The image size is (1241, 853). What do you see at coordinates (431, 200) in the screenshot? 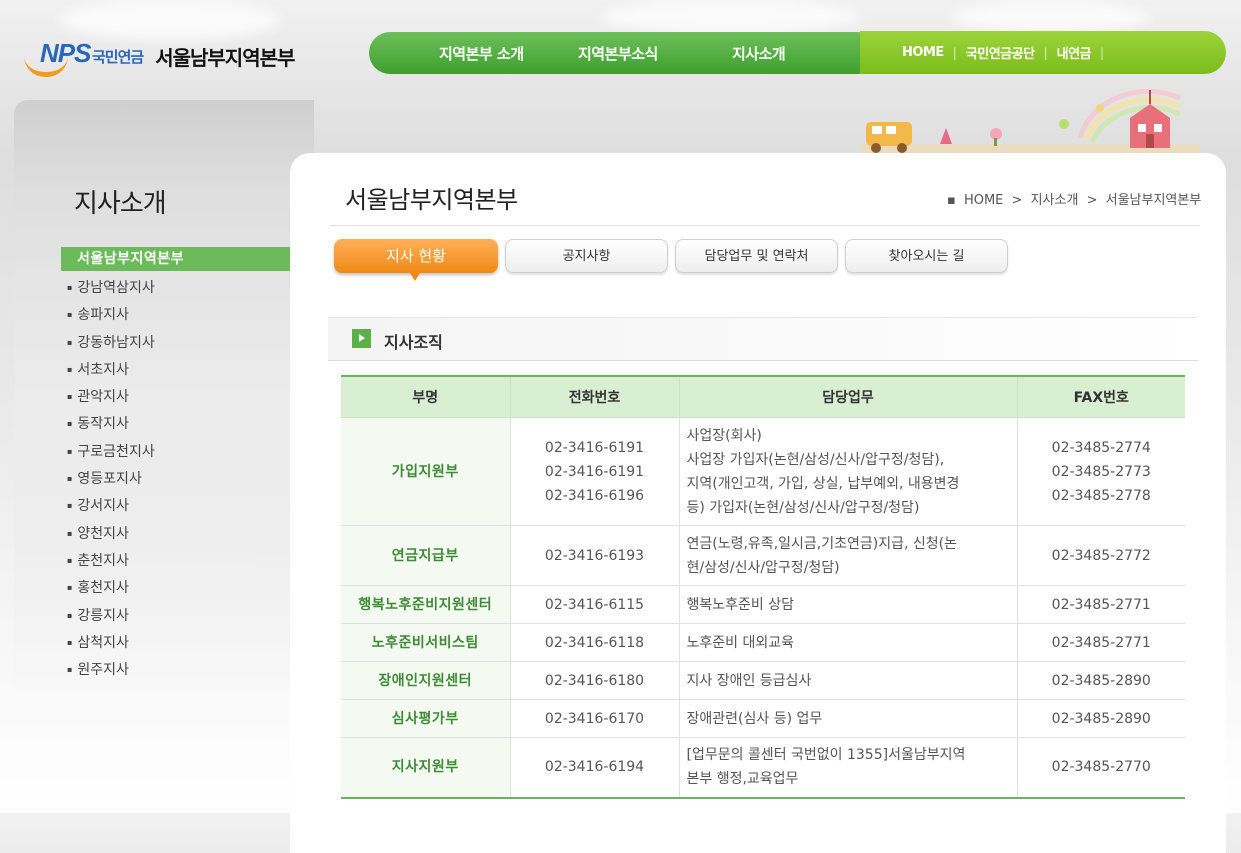
I see `page-title: 서울남부지역본부` at bounding box center [431, 200].